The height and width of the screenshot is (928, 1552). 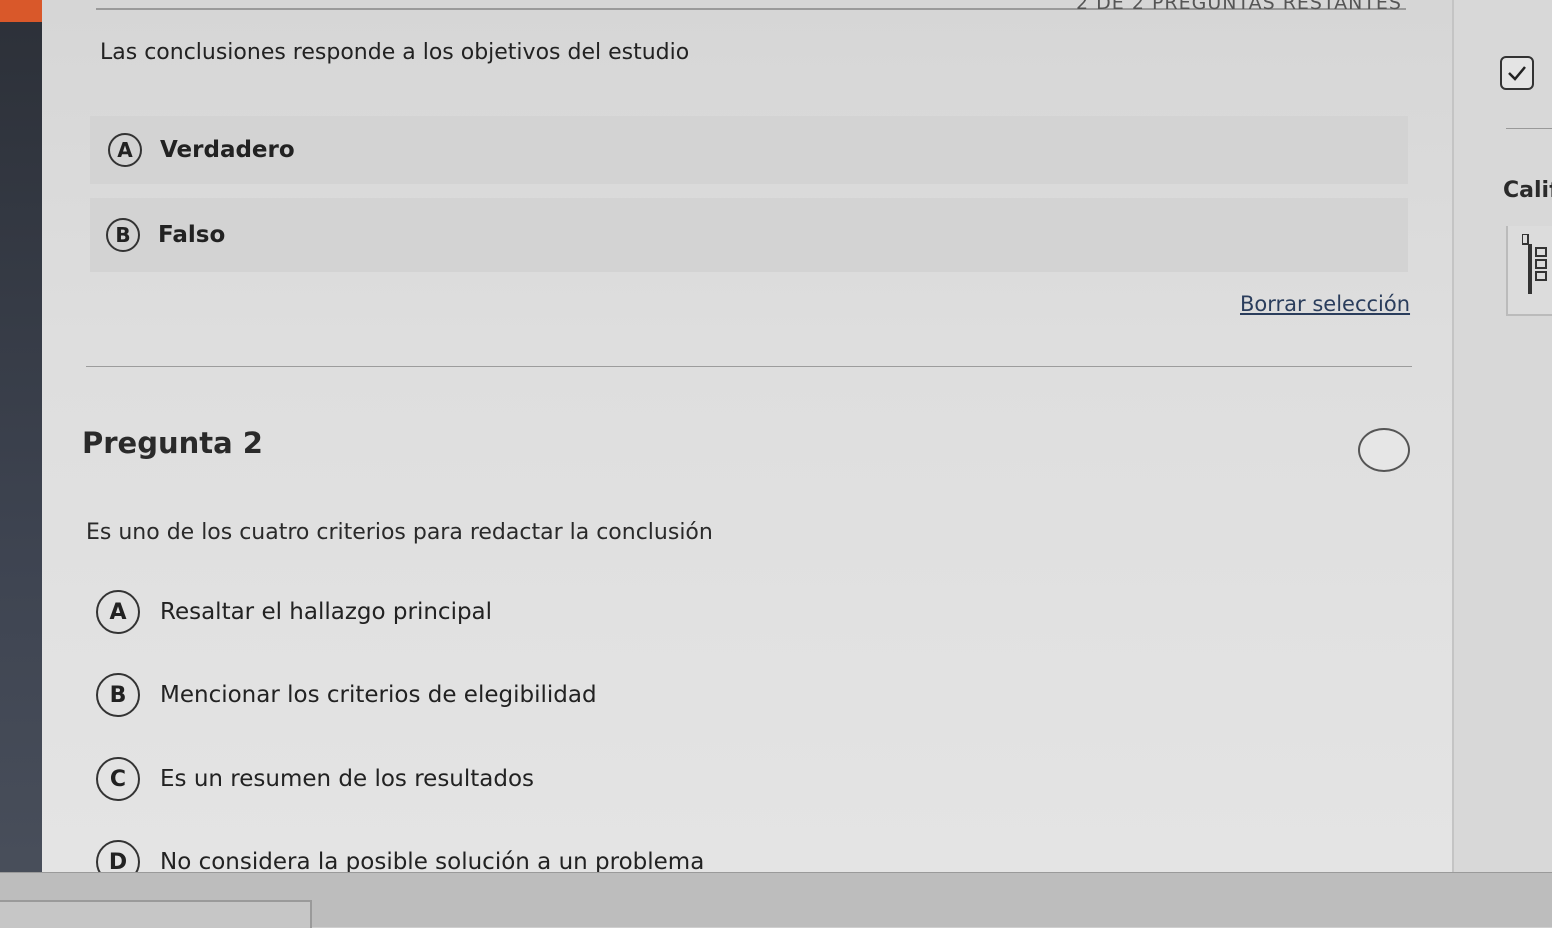 What do you see at coordinates (156, 914) in the screenshot?
I see `bottom-tab` at bounding box center [156, 914].